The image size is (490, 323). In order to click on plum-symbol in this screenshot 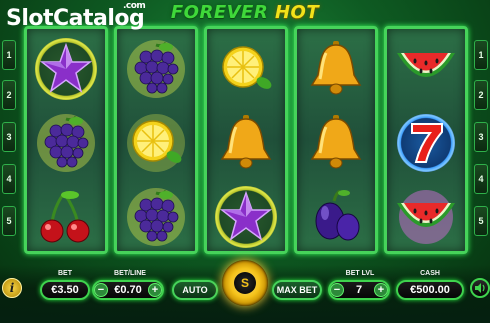, I will do `click(336, 217)`.